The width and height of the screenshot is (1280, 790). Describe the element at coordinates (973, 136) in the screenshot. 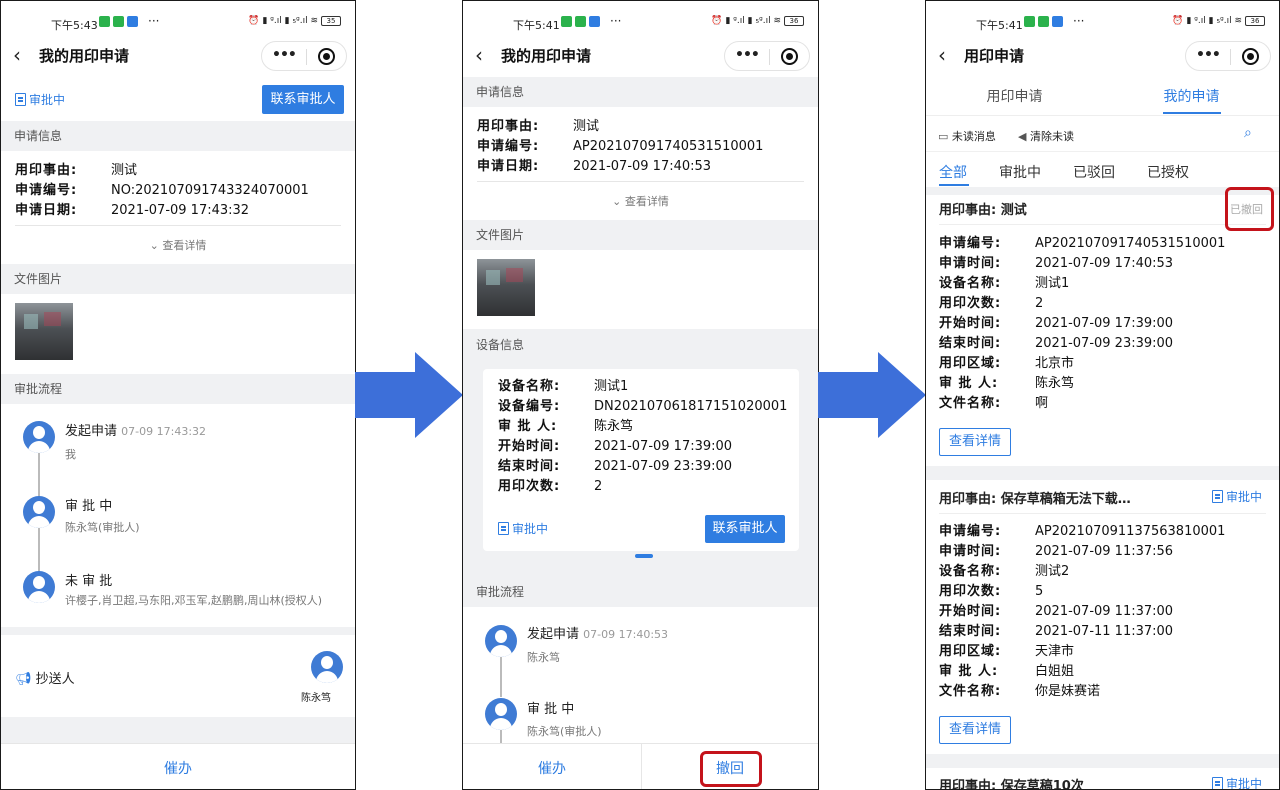

I see `unread-label: 未读消息` at that location.